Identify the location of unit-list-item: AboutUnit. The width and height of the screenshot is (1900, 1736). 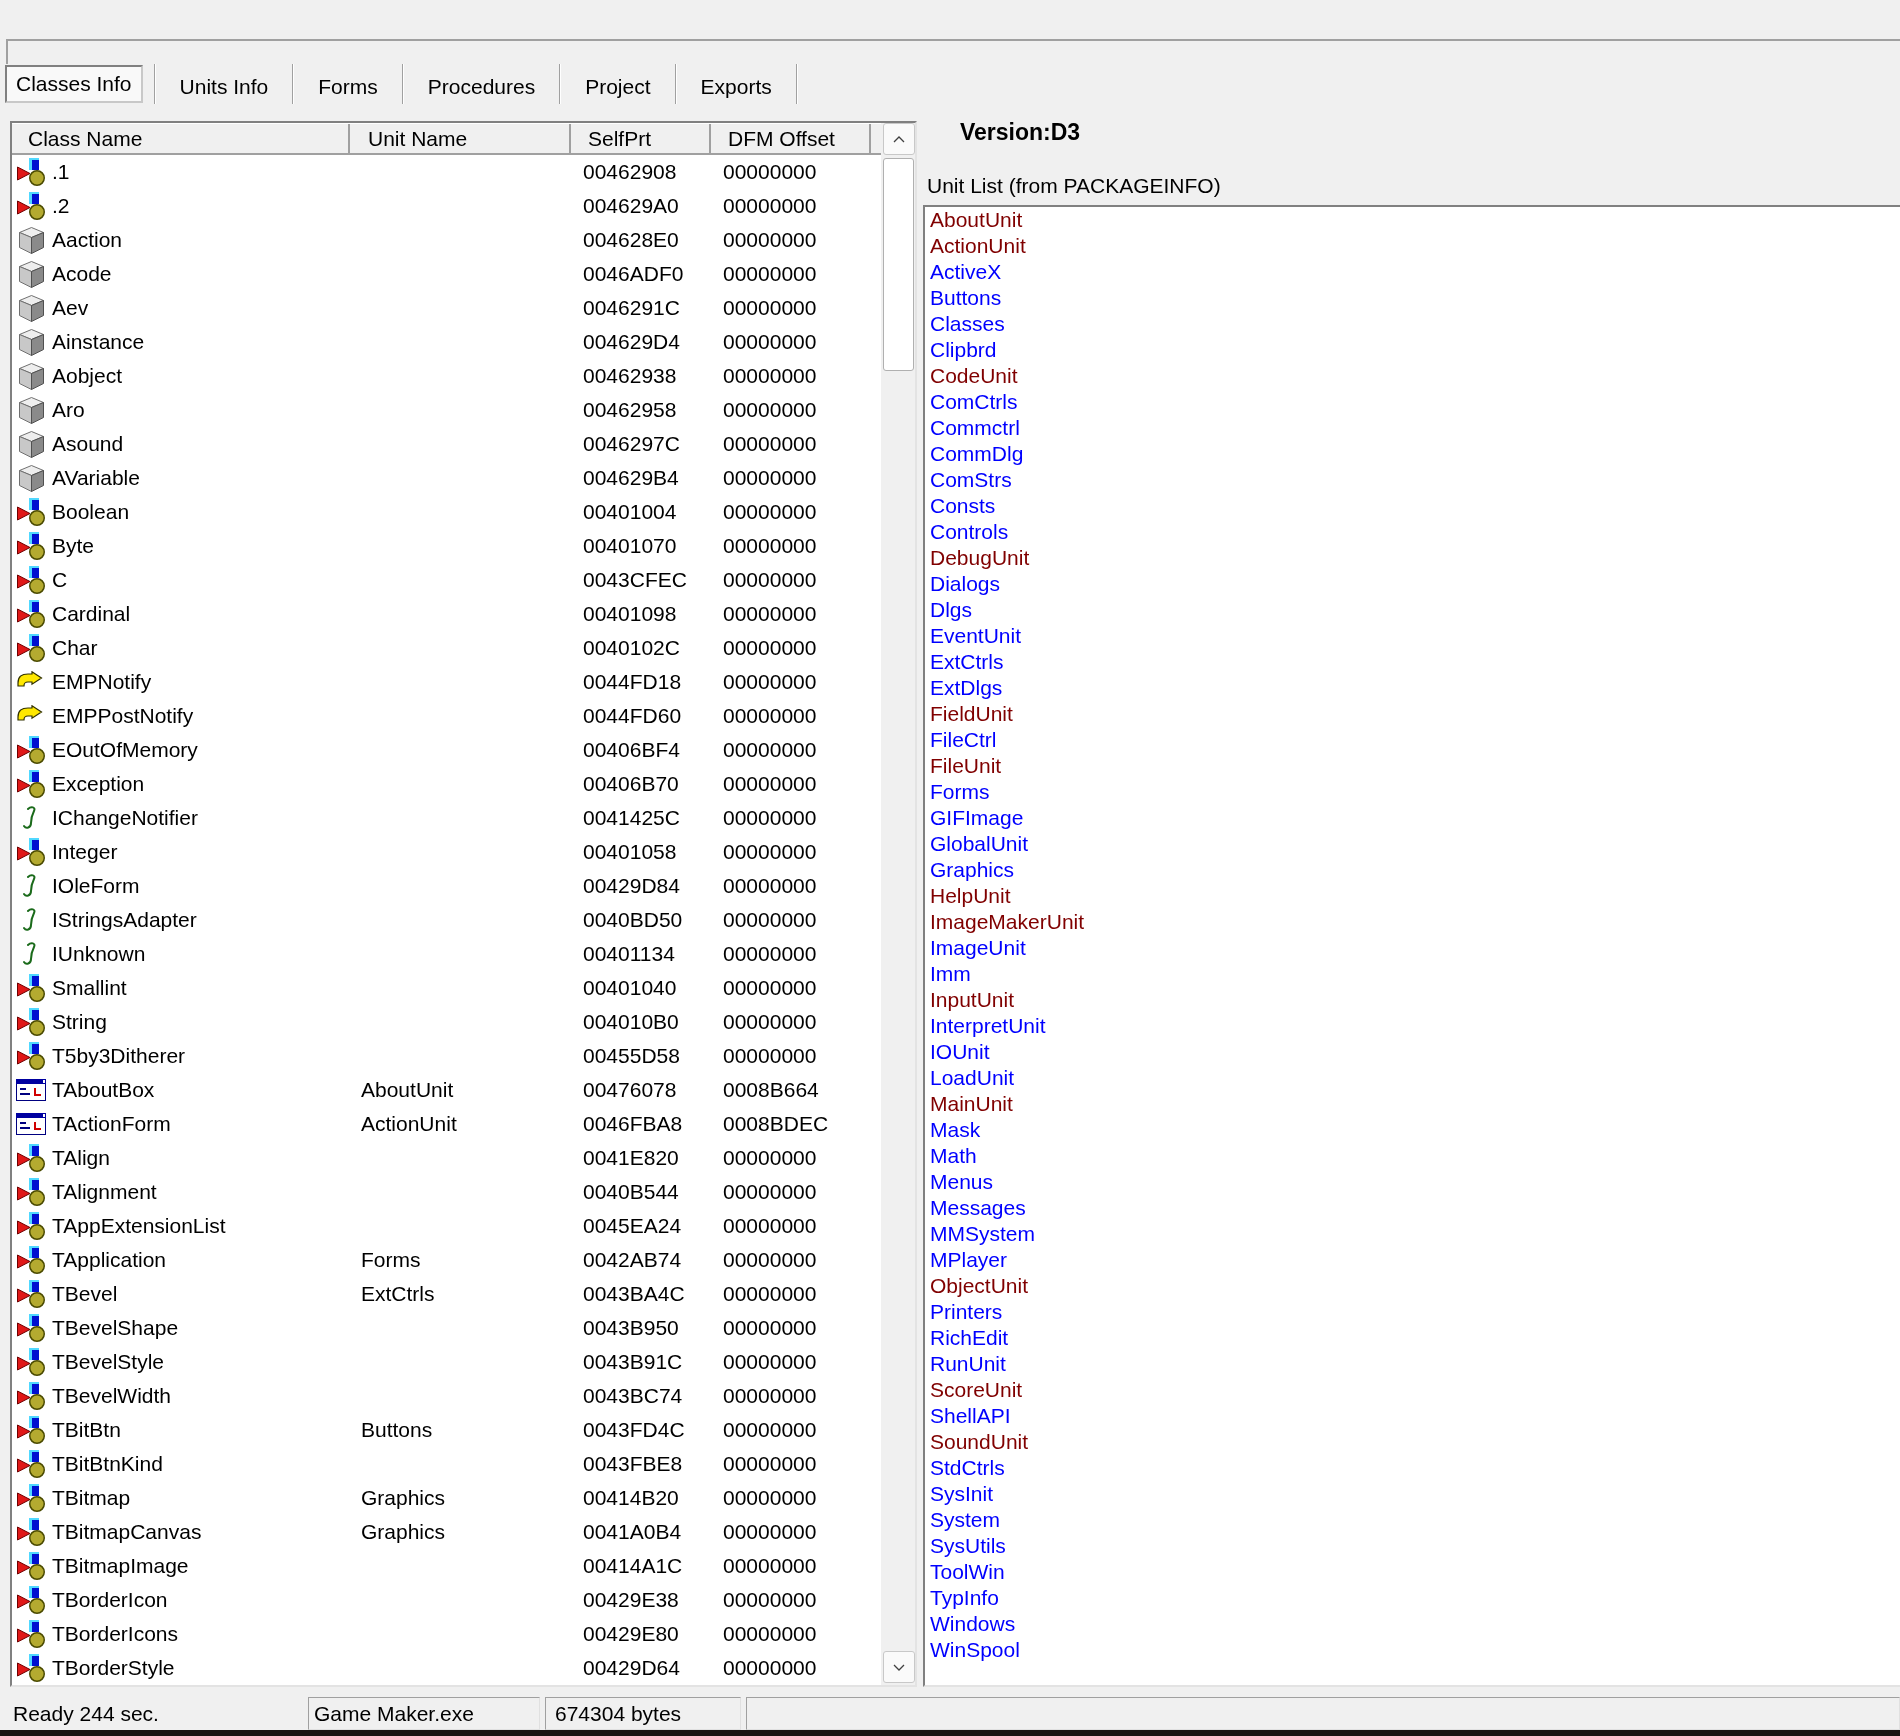
(975, 220).